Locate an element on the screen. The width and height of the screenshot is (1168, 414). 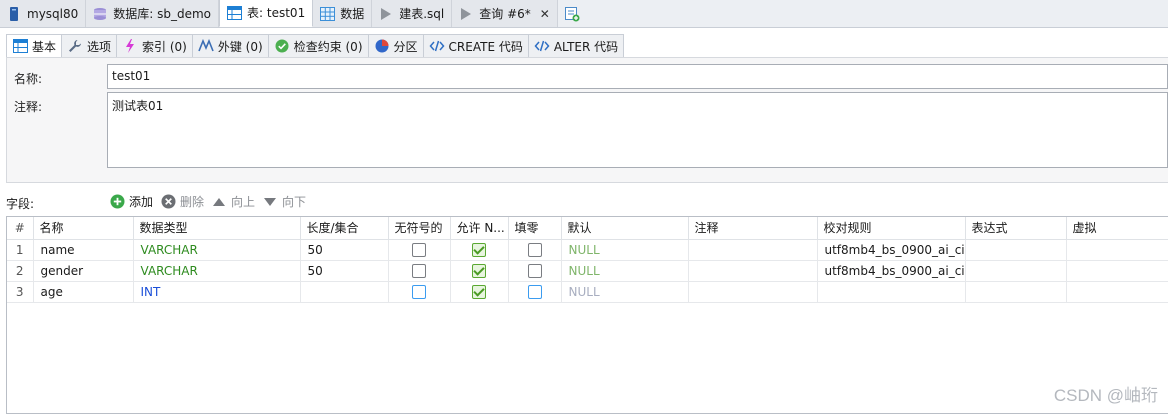
column-header: 校对规则 is located at coordinates (891, 228).